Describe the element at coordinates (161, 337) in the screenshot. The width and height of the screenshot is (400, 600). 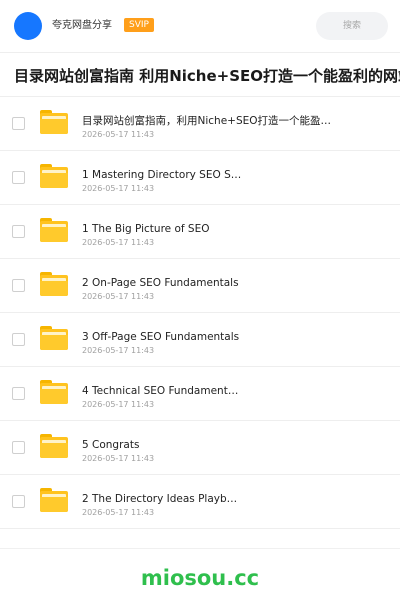
I see `item-name: 3 Off-Page SEO Fundamentals` at that location.